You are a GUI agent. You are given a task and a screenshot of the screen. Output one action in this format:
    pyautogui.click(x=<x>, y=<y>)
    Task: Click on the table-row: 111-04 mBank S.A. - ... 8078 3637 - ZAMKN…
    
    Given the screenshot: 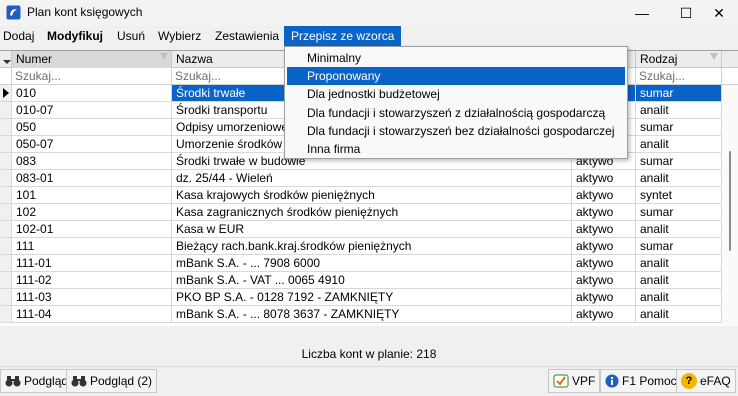 What is the action you would take?
    pyautogui.click(x=361, y=314)
    